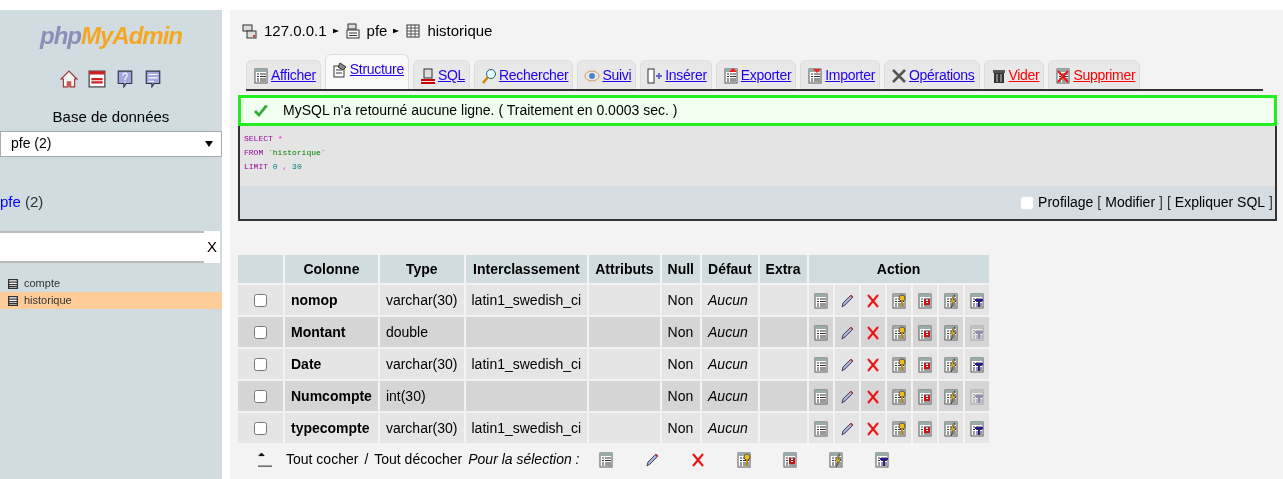  Describe the element at coordinates (366, 71) in the screenshot. I see `tab: Structure` at that location.